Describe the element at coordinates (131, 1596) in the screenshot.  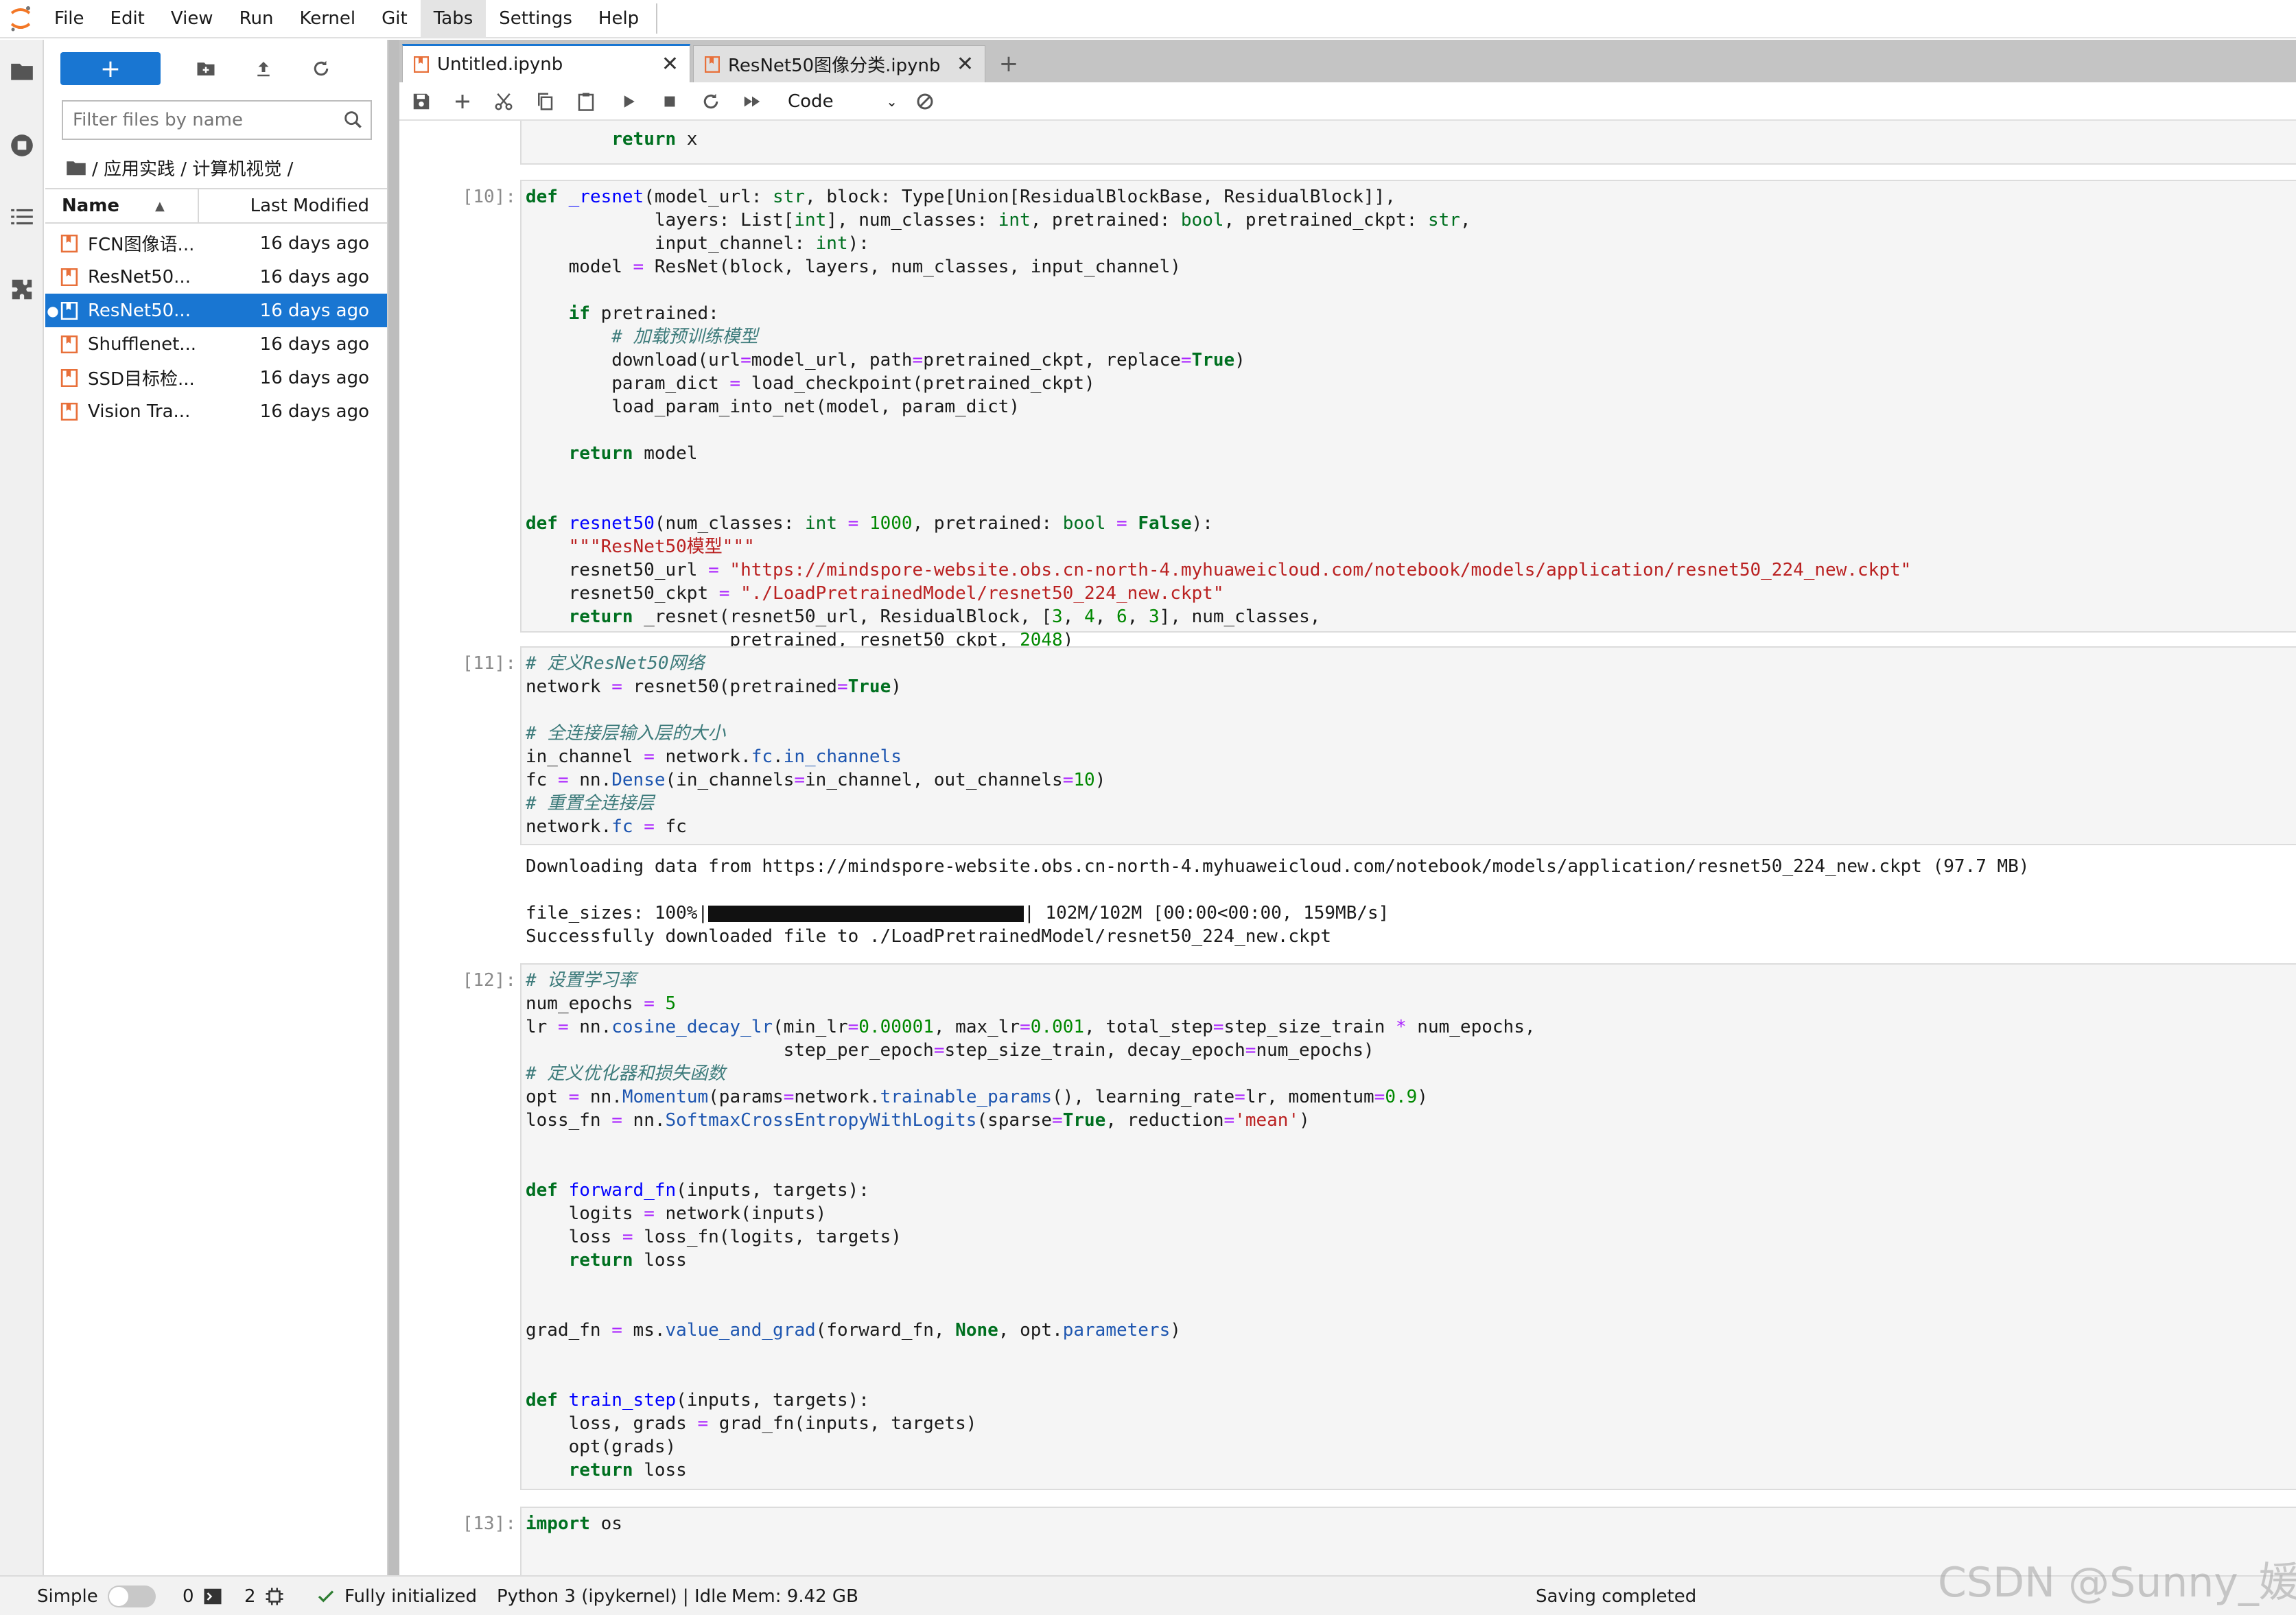
I see `toggle-switch` at that location.